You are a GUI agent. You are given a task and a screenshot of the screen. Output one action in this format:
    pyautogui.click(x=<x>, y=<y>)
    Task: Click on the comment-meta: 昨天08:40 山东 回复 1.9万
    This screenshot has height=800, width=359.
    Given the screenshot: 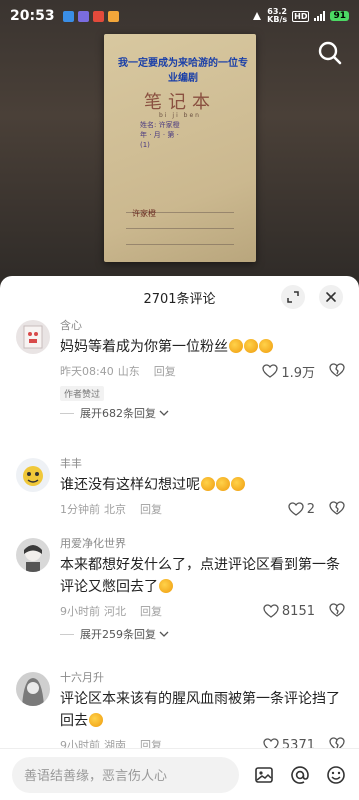 What is the action you would take?
    pyautogui.click(x=203, y=371)
    